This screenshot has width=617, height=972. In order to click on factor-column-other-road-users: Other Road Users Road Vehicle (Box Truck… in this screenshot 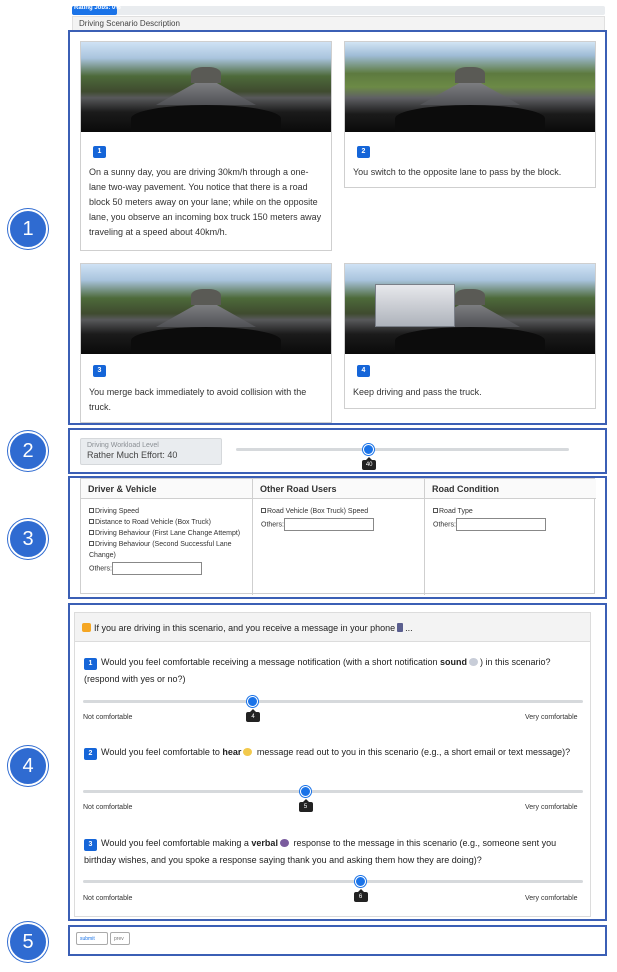, I will do `click(339, 537)`.